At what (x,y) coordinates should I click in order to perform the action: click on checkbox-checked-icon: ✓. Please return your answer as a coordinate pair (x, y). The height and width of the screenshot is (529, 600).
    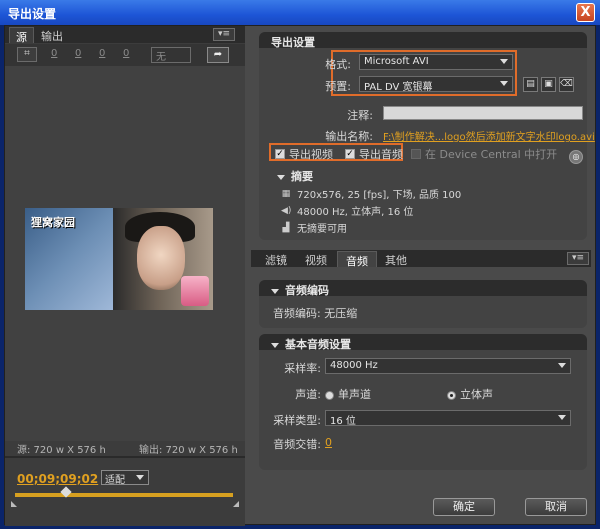
    Looking at the image, I should click on (280, 154).